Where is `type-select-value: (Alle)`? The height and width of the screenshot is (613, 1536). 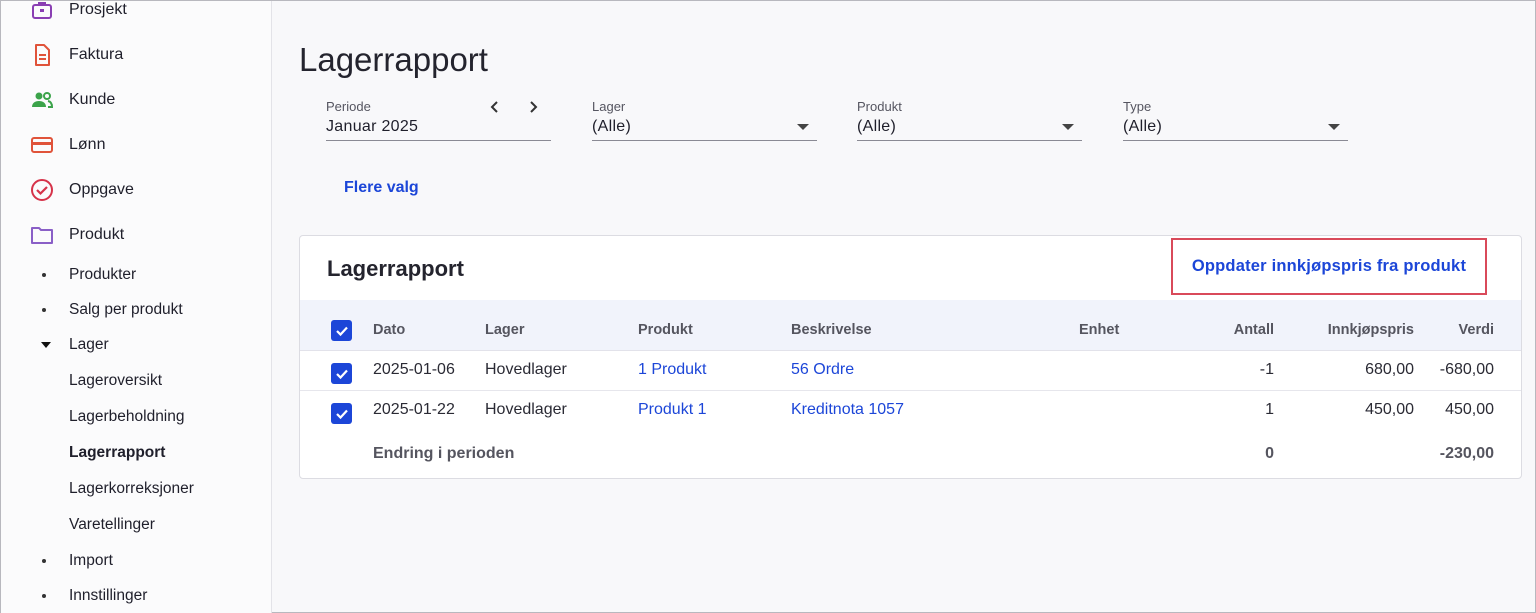 type-select-value: (Alle) is located at coordinates (1143, 126).